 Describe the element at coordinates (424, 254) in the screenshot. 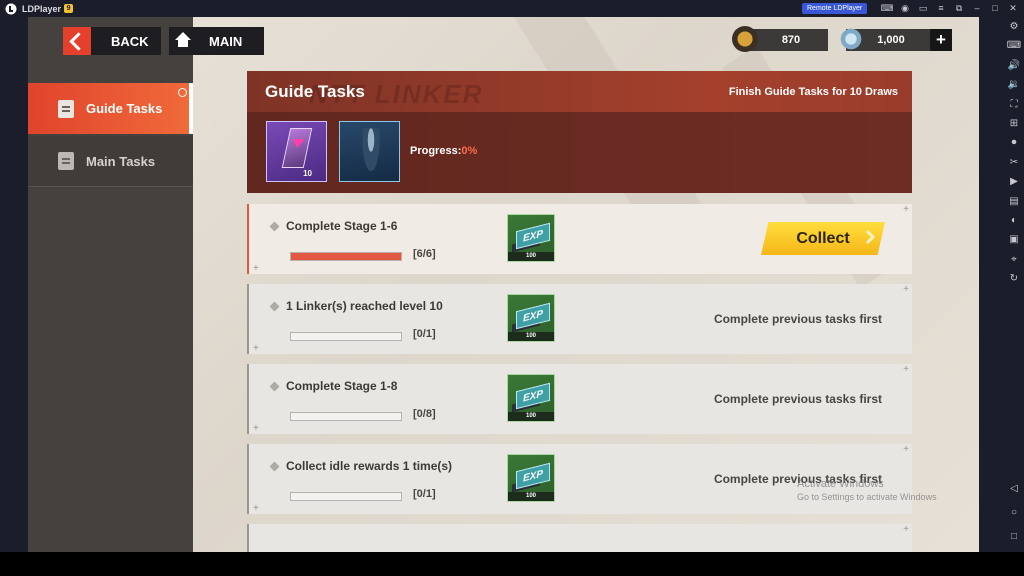

I see `task-progress-count: [6/6]` at that location.